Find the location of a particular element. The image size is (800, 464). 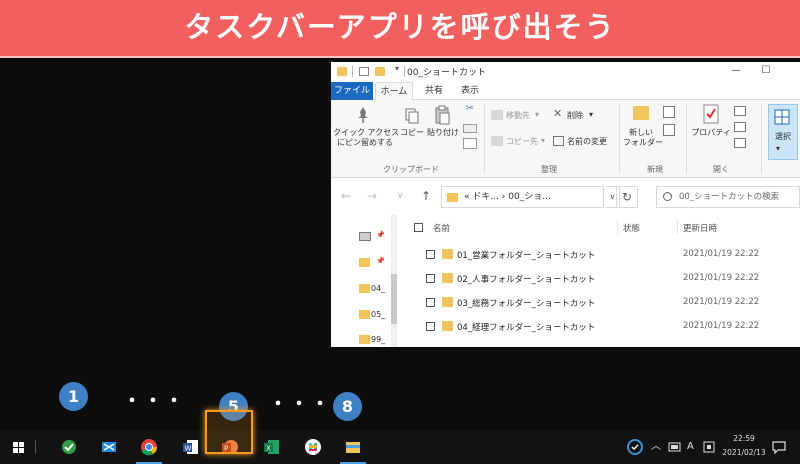

properties-icon is located at coordinates (711, 114).